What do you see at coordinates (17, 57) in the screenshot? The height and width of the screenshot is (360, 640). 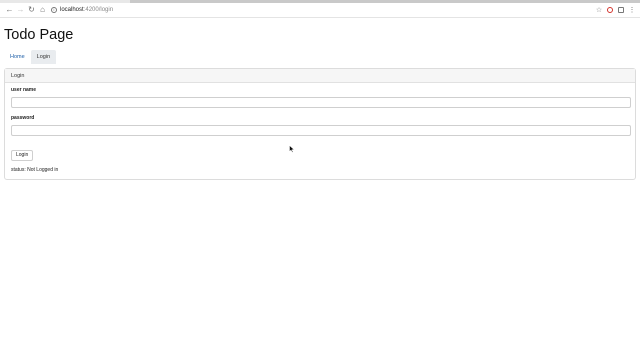 I see `tab-home: Home` at bounding box center [17, 57].